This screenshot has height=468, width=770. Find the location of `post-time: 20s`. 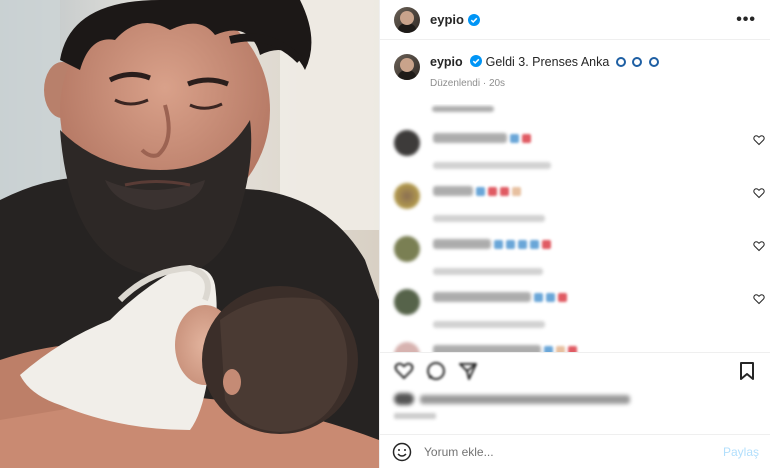

post-time: 20s is located at coordinates (497, 83).